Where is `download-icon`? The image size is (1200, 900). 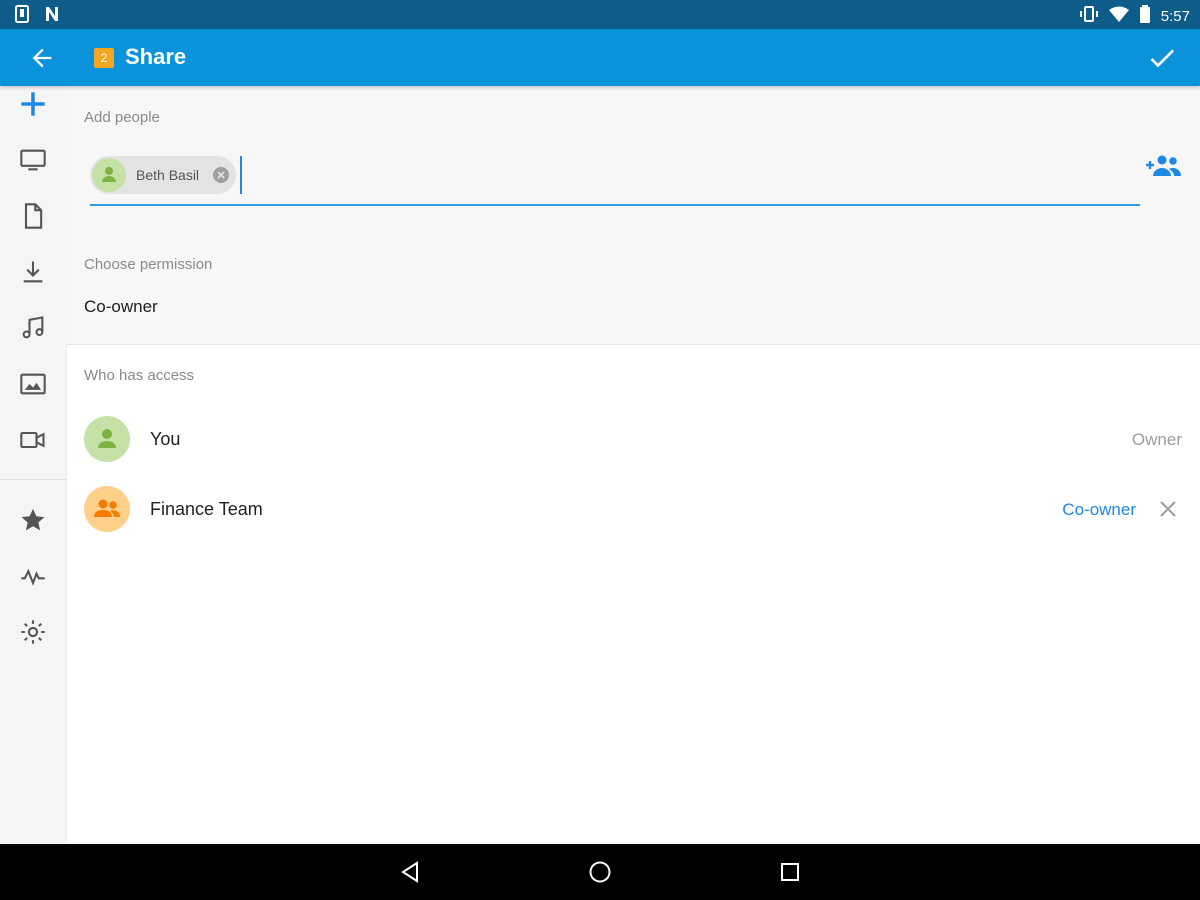 download-icon is located at coordinates (33, 272).